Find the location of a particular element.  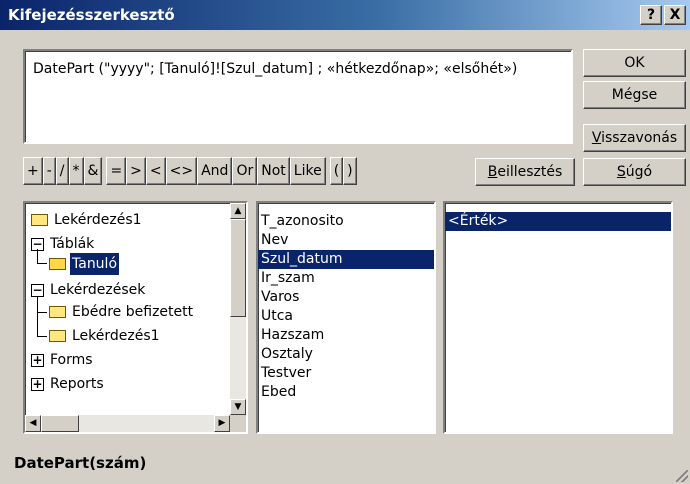

field-item: Varos is located at coordinates (346, 297).